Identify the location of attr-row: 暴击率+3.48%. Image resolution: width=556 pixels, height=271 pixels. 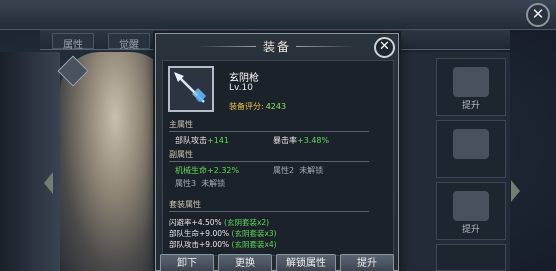
(301, 140).